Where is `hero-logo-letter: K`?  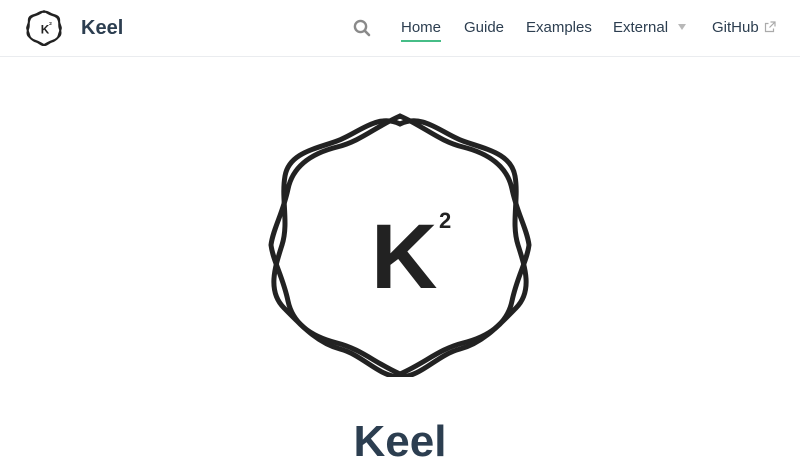 hero-logo-letter: K is located at coordinates (404, 257).